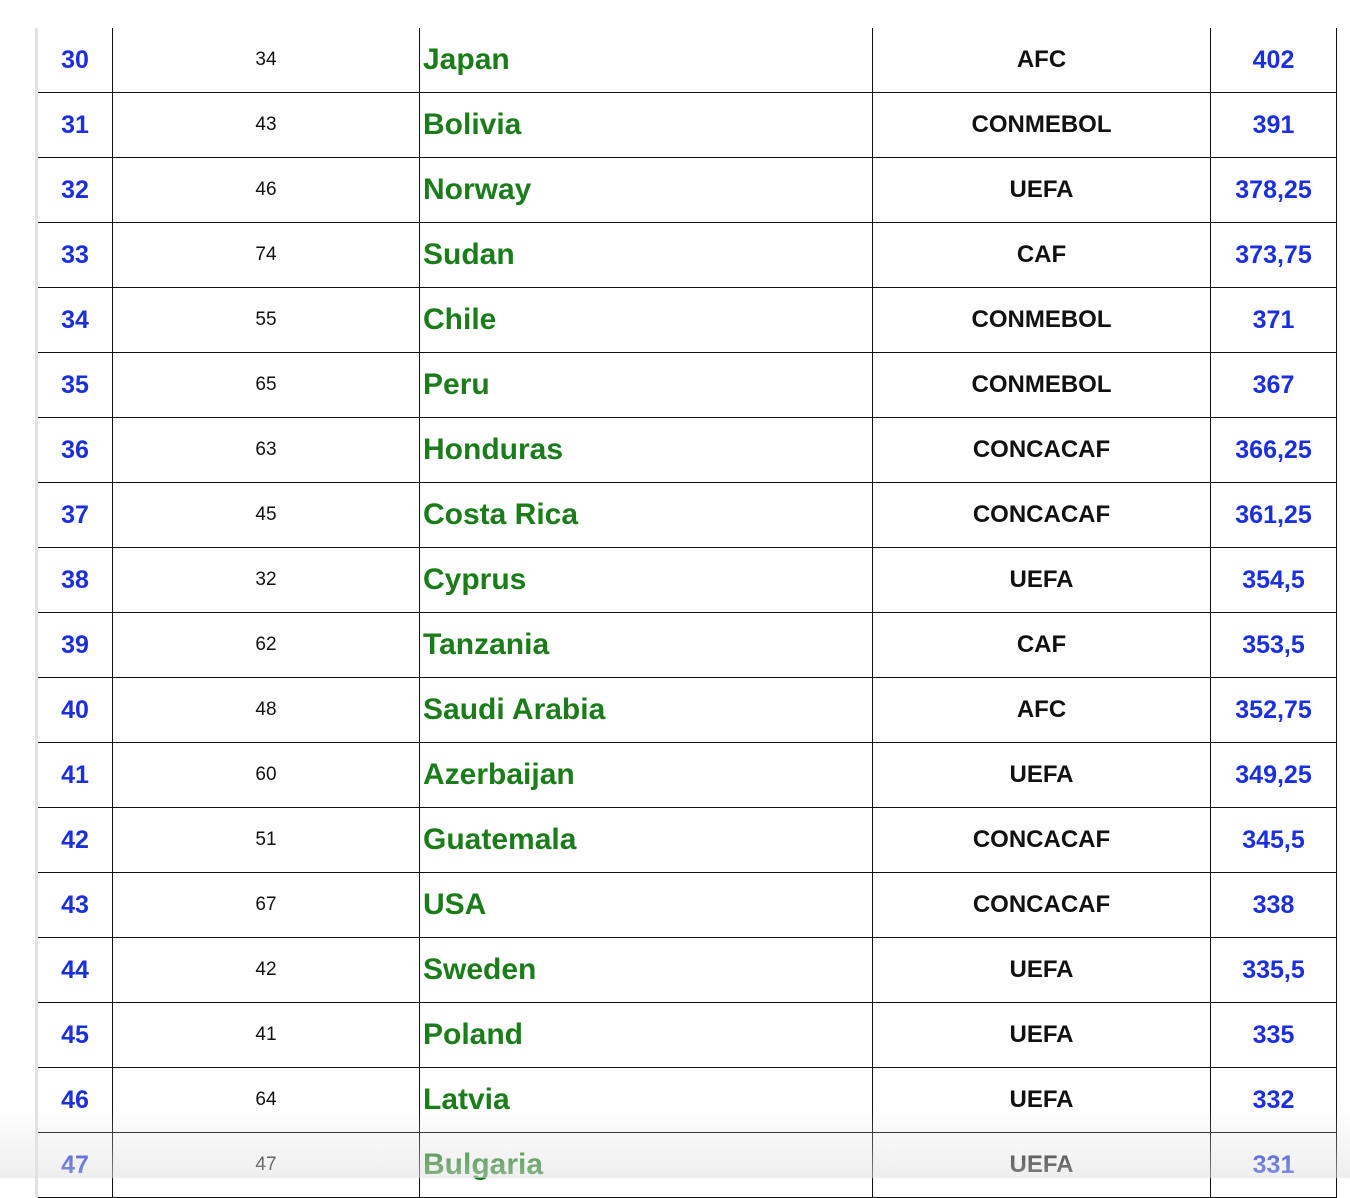  What do you see at coordinates (74, 580) in the screenshot?
I see `rank-cell: 38` at bounding box center [74, 580].